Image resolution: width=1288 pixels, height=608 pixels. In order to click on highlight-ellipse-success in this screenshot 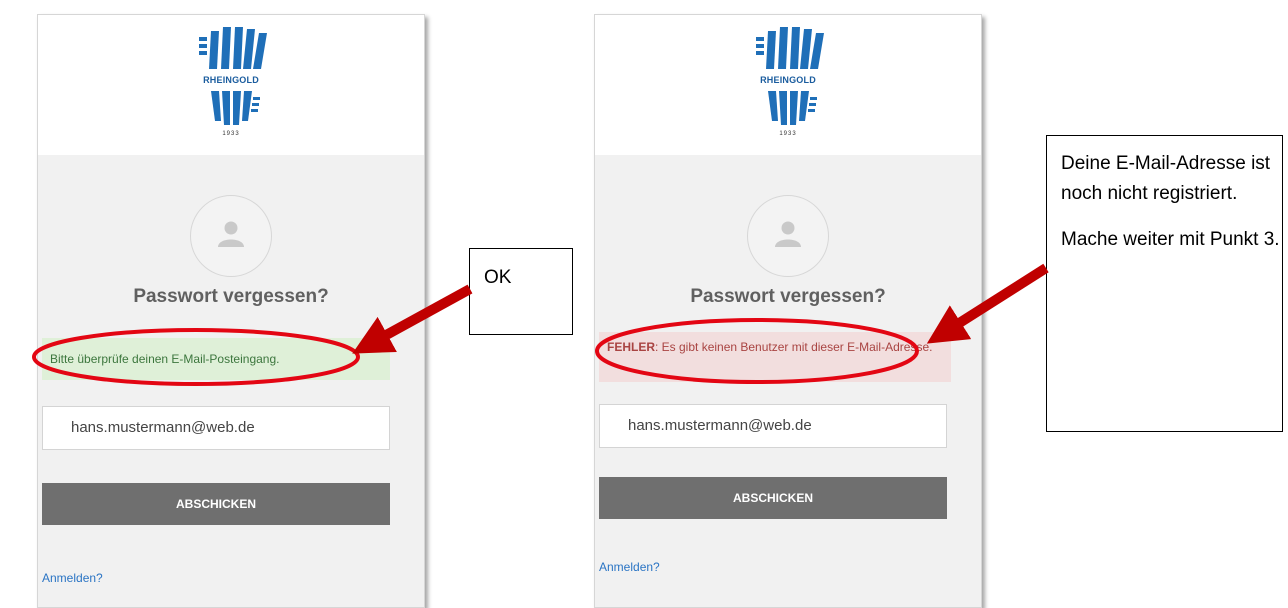, I will do `click(196, 357)`.